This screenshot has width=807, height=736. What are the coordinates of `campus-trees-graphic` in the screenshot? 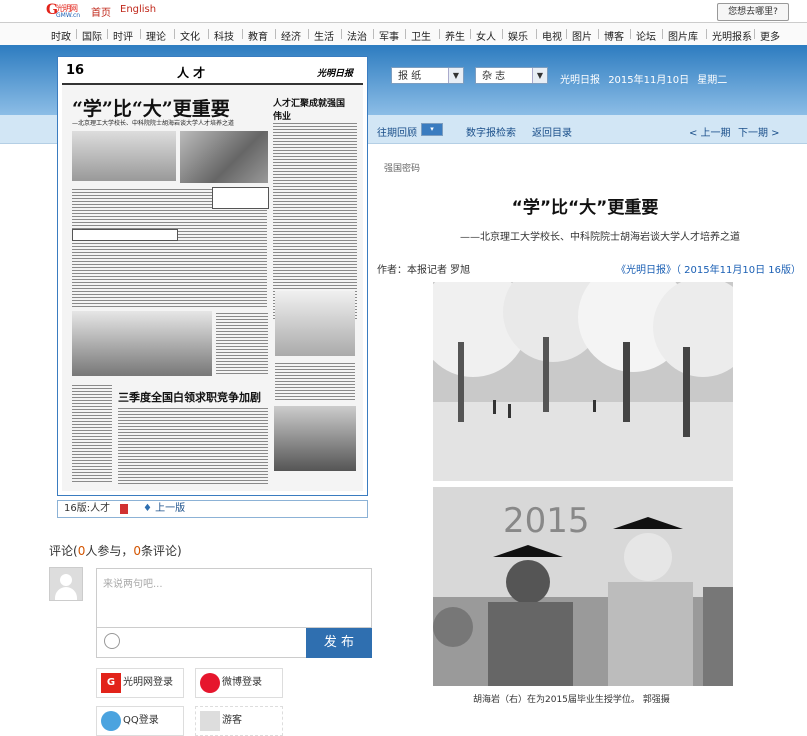 It's located at (583, 381).